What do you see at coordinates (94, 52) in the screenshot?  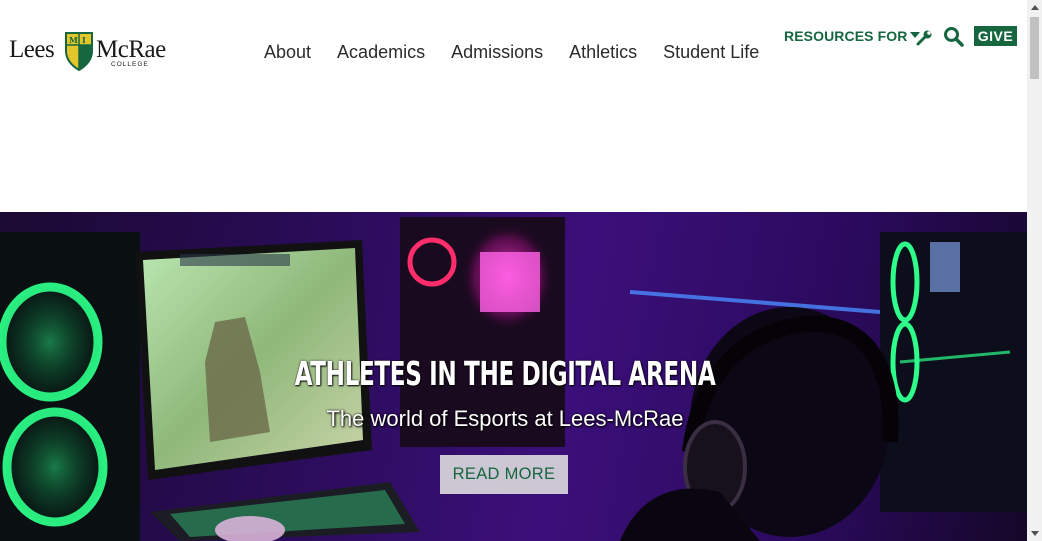 I see `site-logo: Lees M I McRae COLLEGE` at bounding box center [94, 52].